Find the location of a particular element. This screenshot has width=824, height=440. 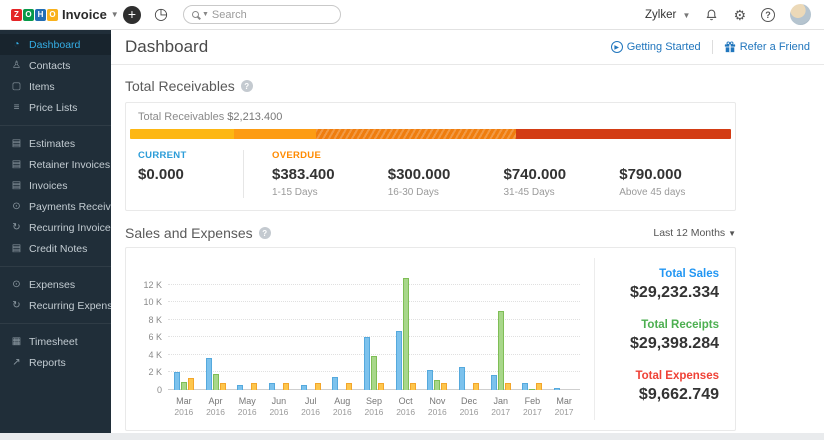

user-avatar is located at coordinates (800, 14).